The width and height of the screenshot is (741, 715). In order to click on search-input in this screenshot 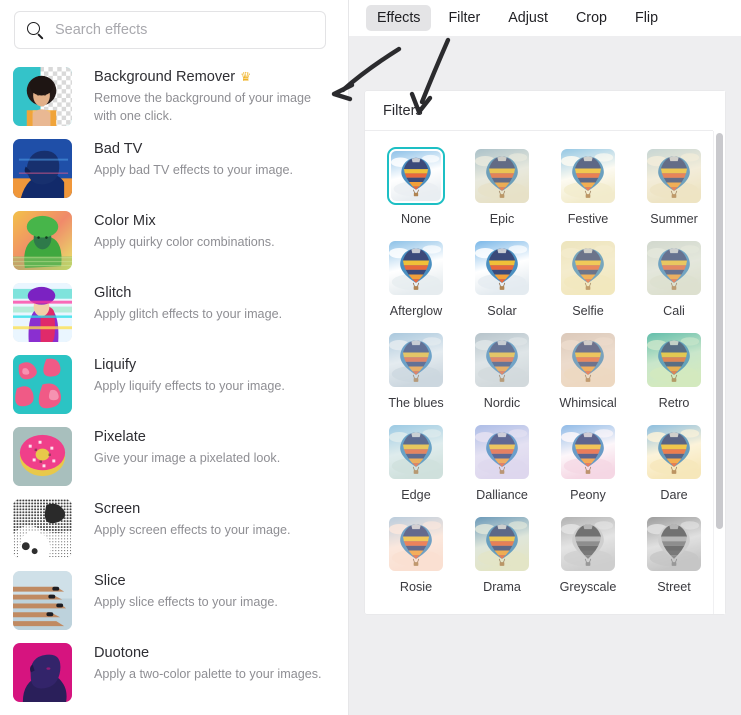, I will do `click(184, 30)`.